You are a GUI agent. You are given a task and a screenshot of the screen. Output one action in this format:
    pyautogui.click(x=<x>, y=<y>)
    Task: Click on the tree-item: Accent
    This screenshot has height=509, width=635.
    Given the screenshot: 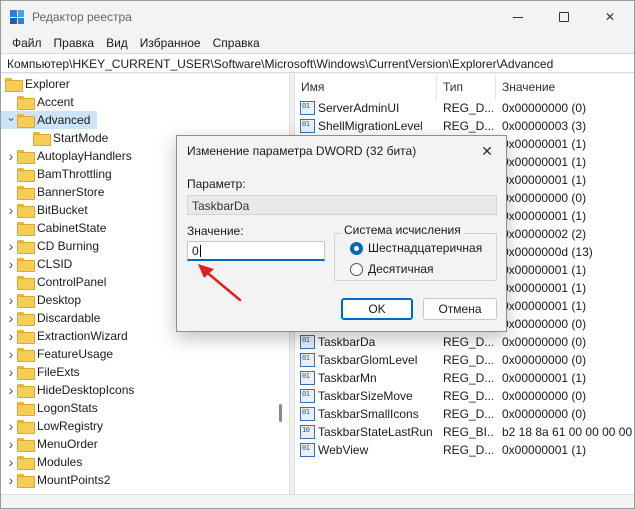 What is the action you would take?
    pyautogui.click(x=37, y=102)
    